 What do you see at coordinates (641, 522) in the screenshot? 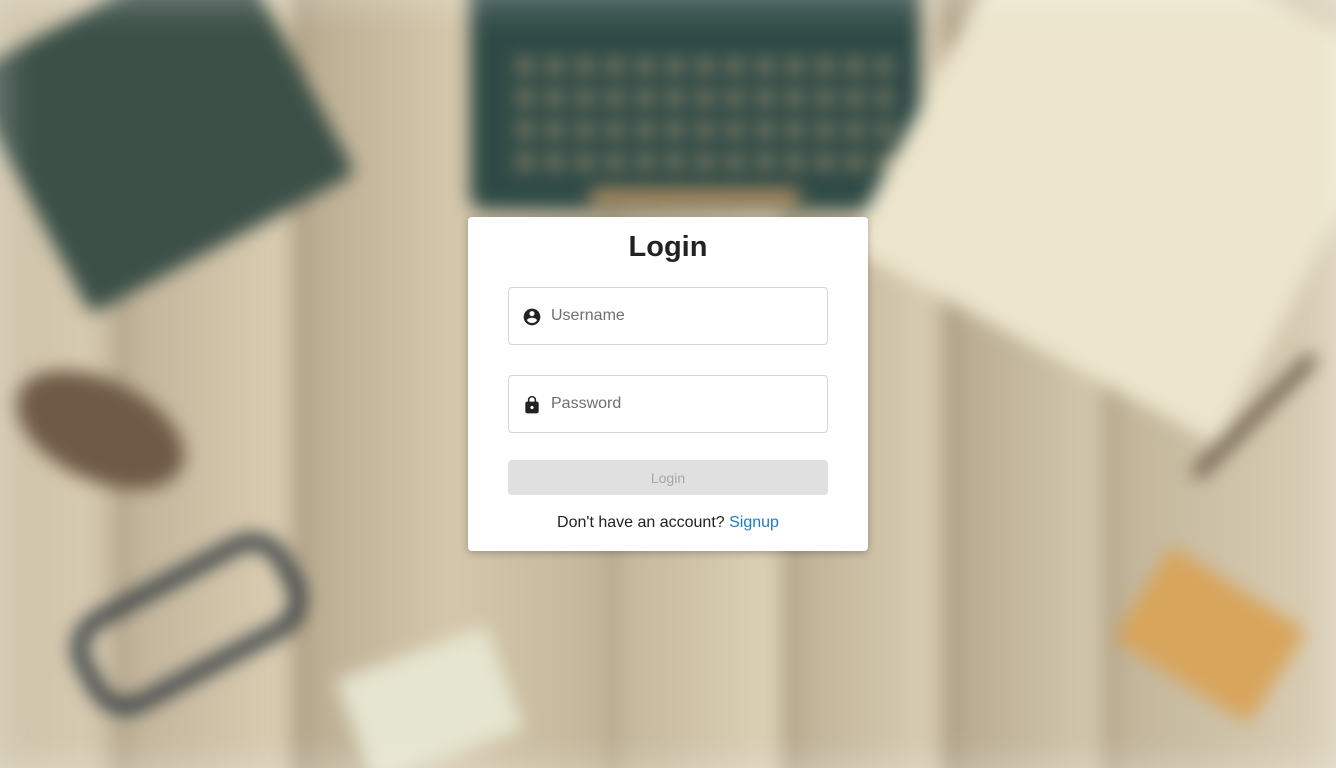
I see `signup-prompt-text: Don't have an account?` at bounding box center [641, 522].